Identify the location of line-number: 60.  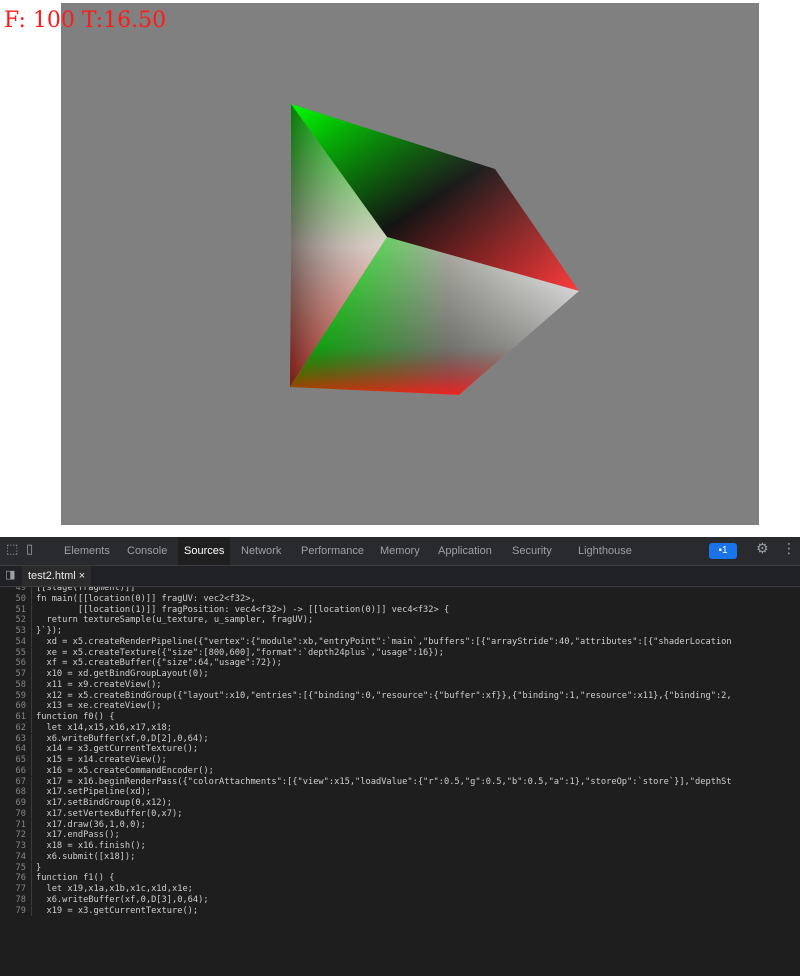
(16, 706).